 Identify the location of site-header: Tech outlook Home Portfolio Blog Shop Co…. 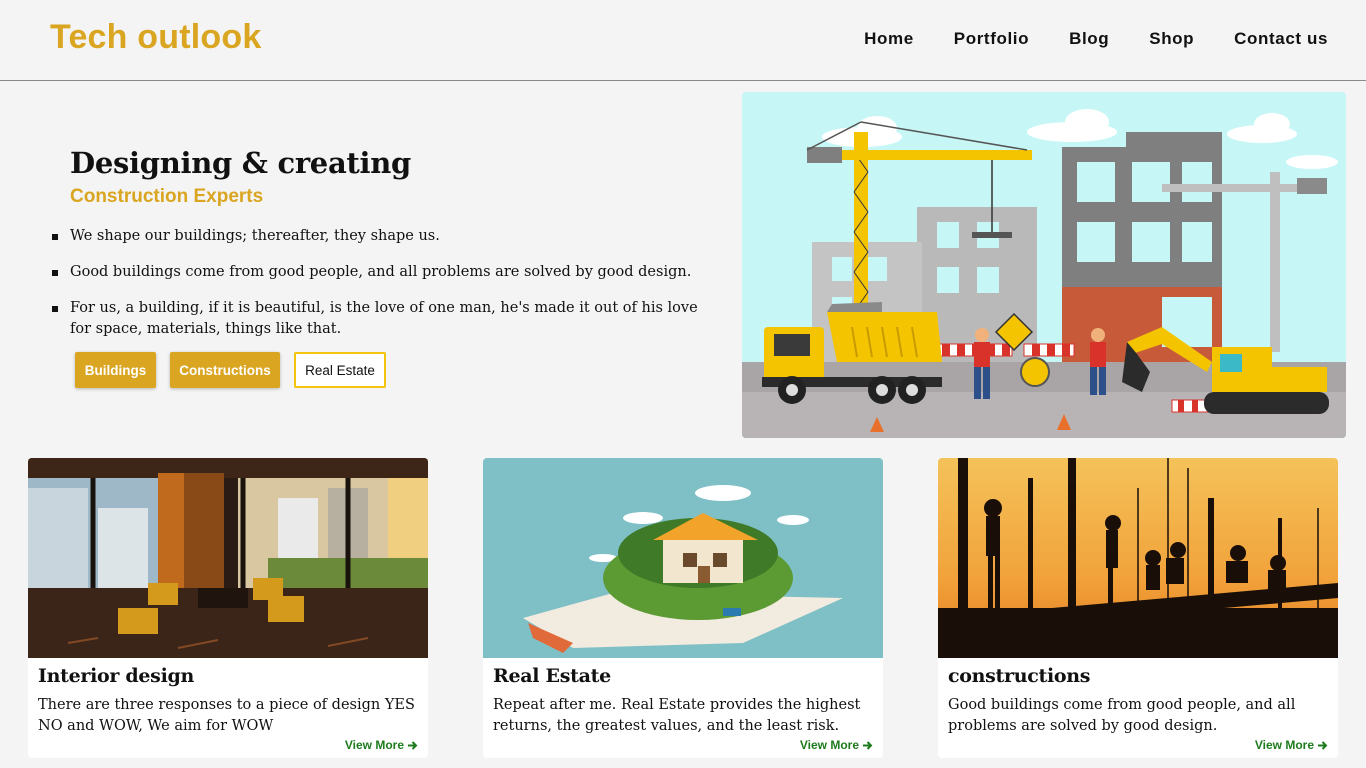
(683, 40).